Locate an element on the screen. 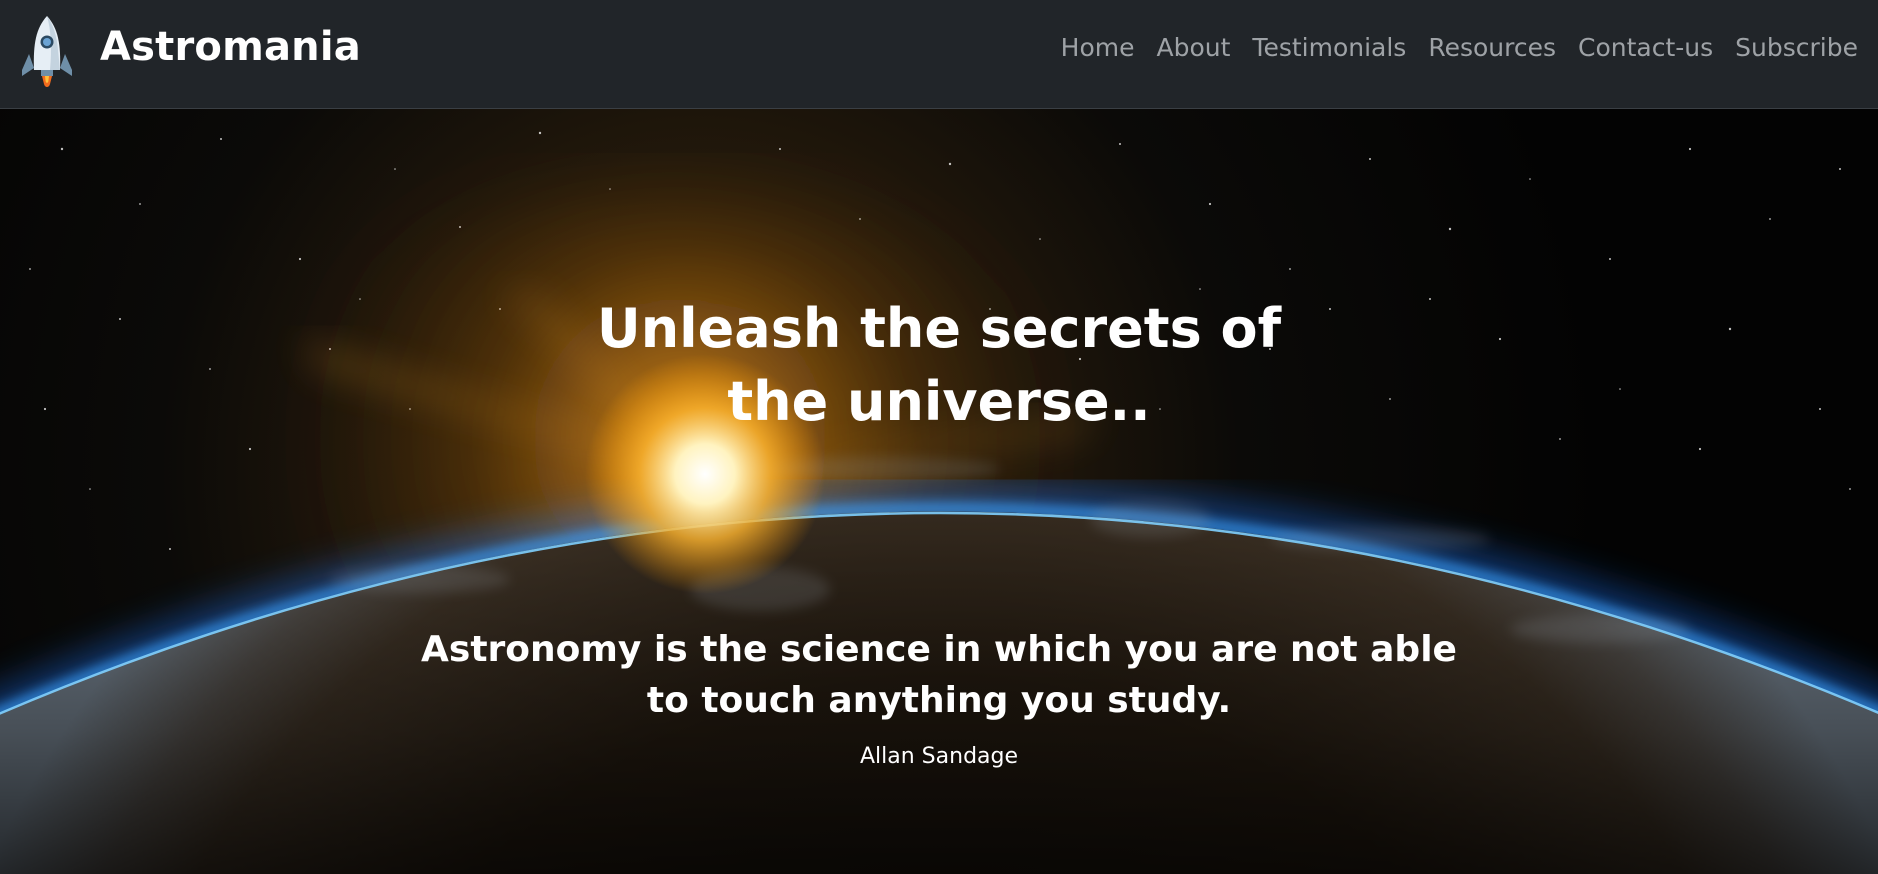 The width and height of the screenshot is (1878, 874). nav-link-testimonials: Testimonials is located at coordinates (1329, 48).